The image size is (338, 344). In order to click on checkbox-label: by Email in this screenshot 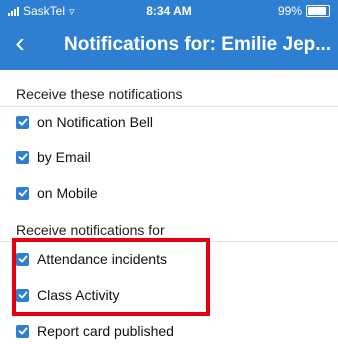, I will do `click(64, 157)`.